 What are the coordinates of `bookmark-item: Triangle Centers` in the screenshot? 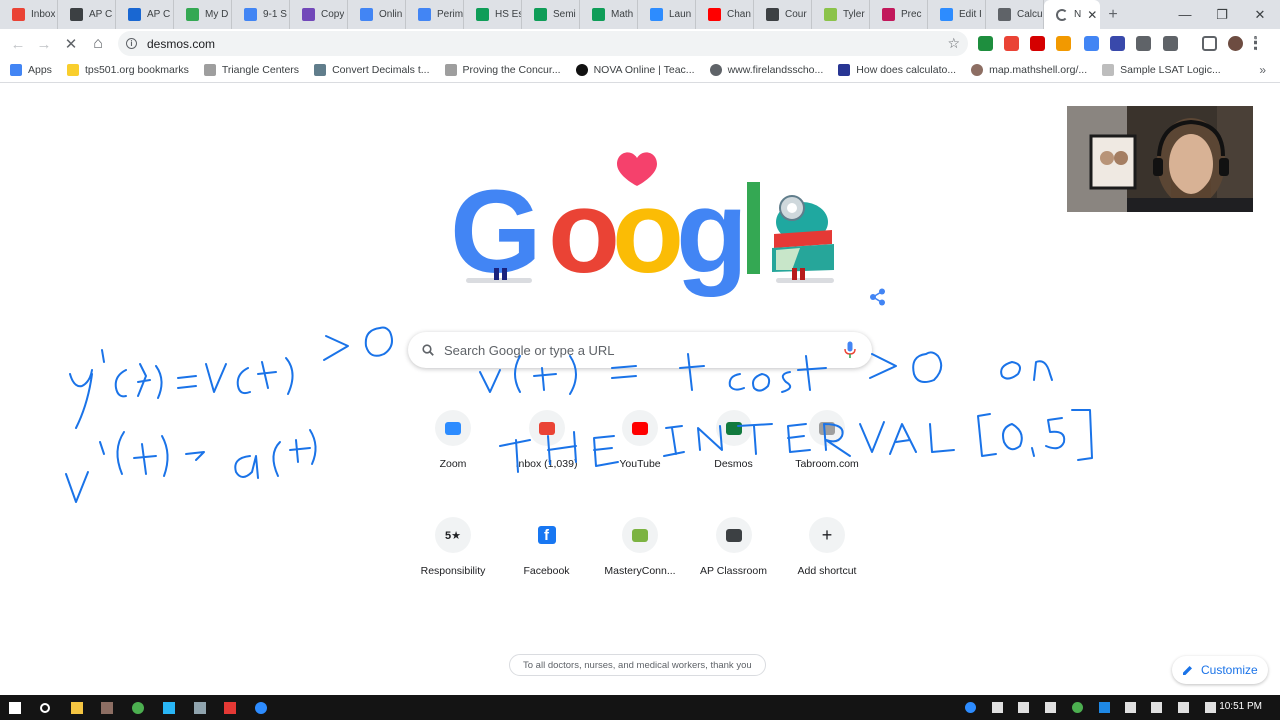 It's located at (251, 70).